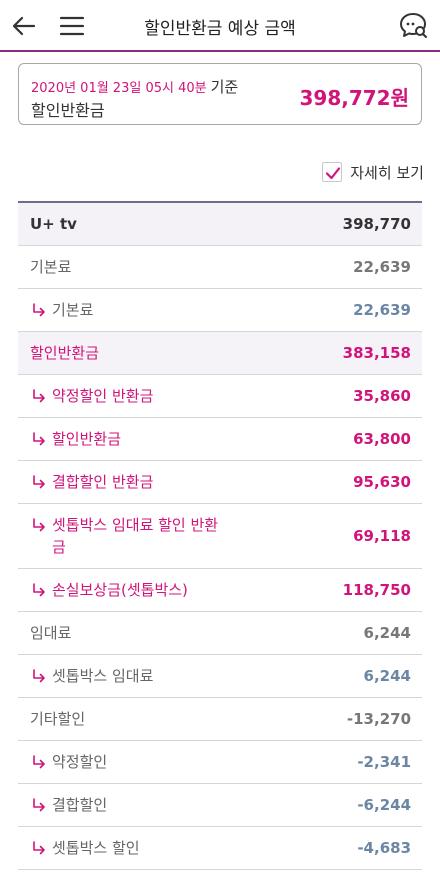 Image resolution: width=440 pixels, height=872 pixels. I want to click on app-bar: 할인반환금 예상 금액, so click(220, 26).